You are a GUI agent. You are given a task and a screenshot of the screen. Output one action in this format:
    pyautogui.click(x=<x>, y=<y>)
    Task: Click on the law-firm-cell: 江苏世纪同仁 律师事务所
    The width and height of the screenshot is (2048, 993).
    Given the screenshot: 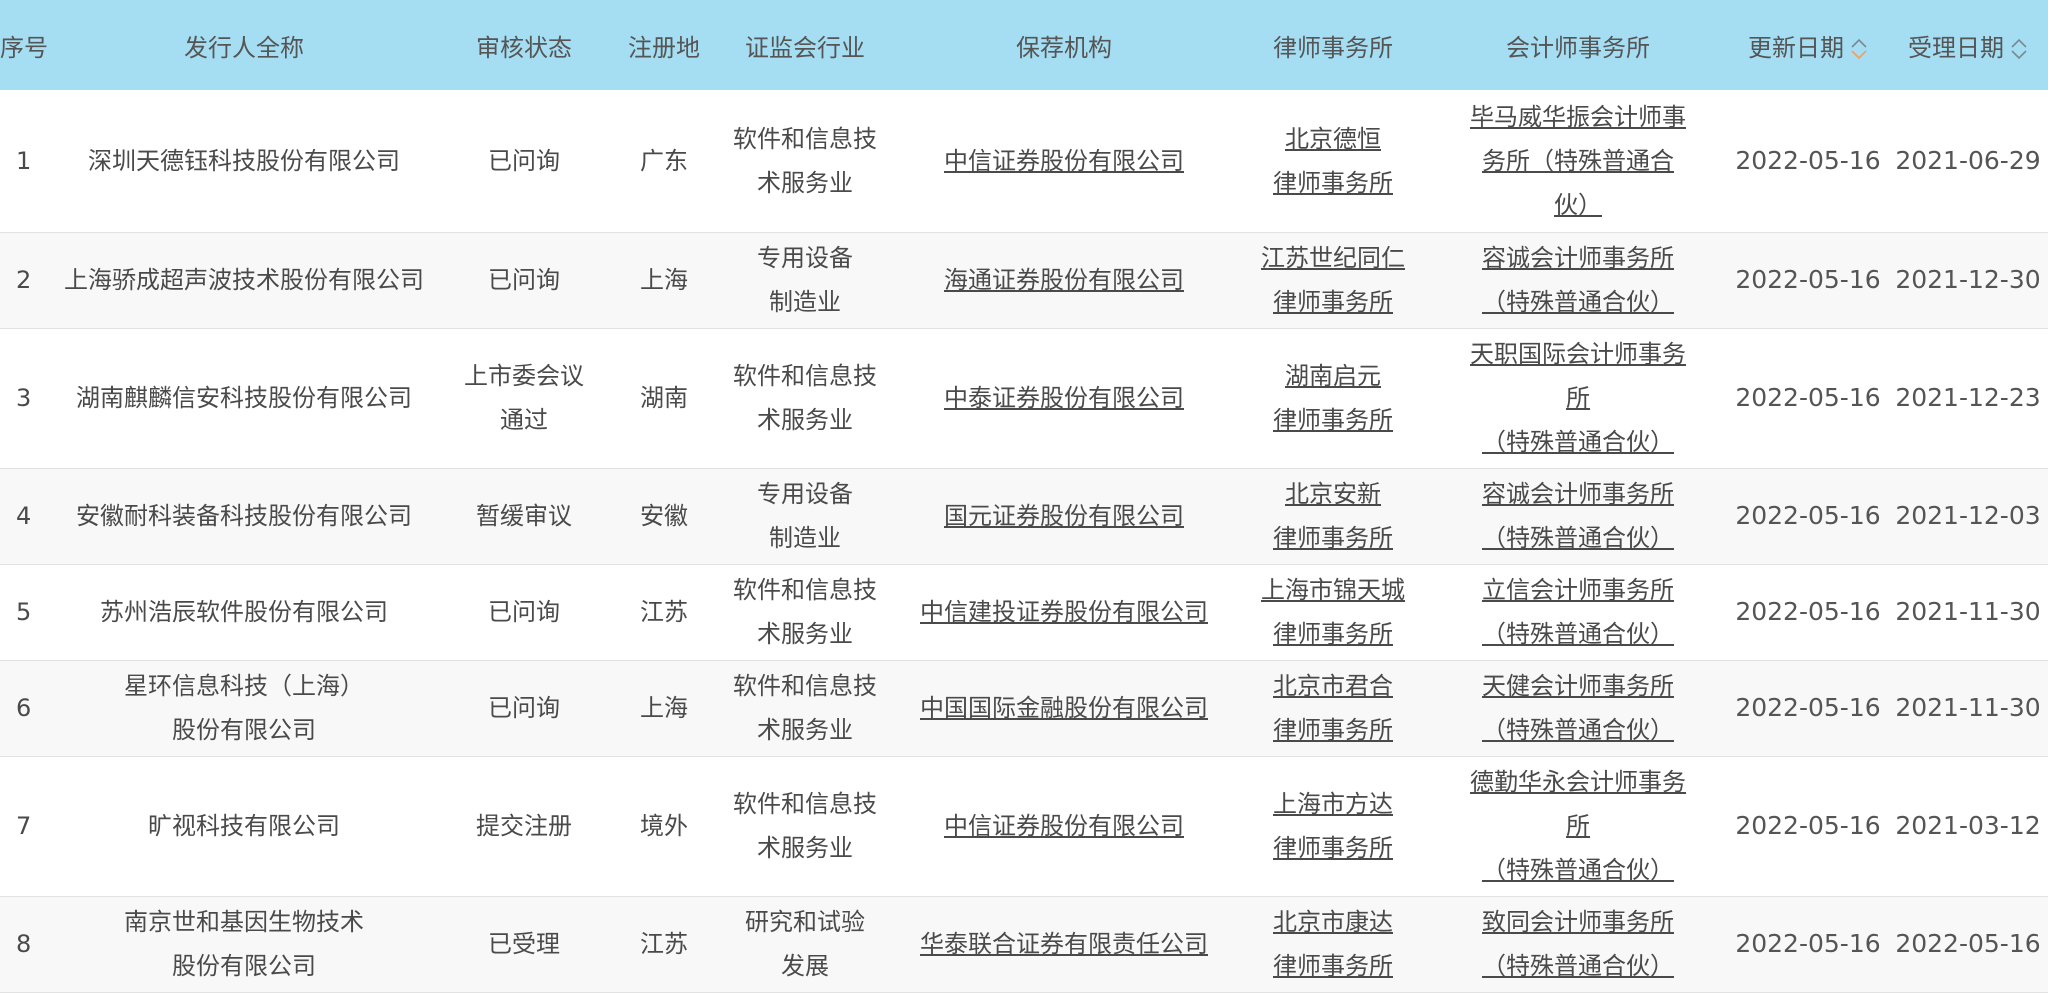 What is the action you would take?
    pyautogui.click(x=1333, y=280)
    